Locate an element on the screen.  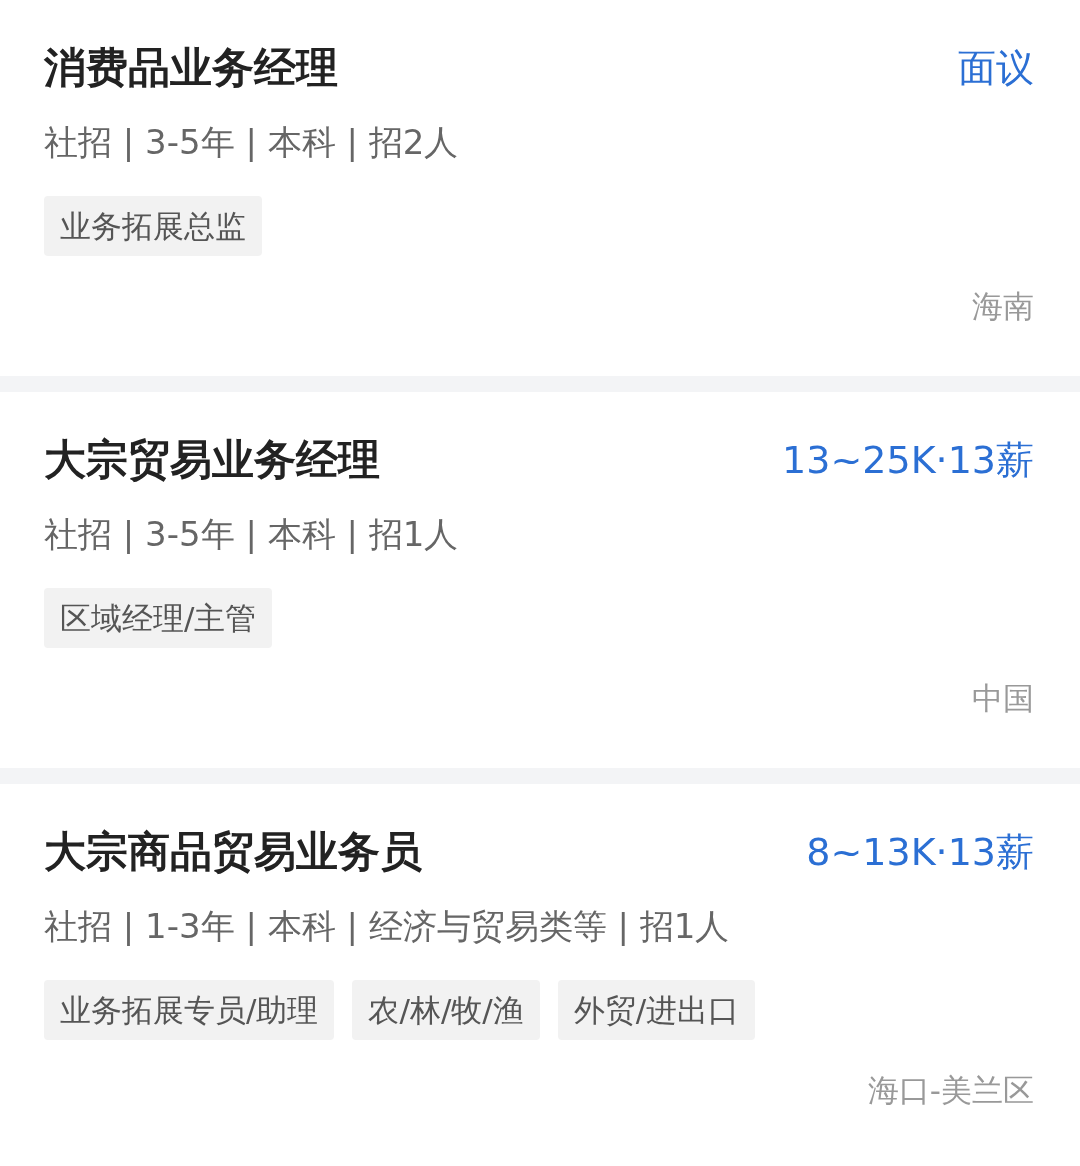
salary: 面议 is located at coordinates (996, 68).